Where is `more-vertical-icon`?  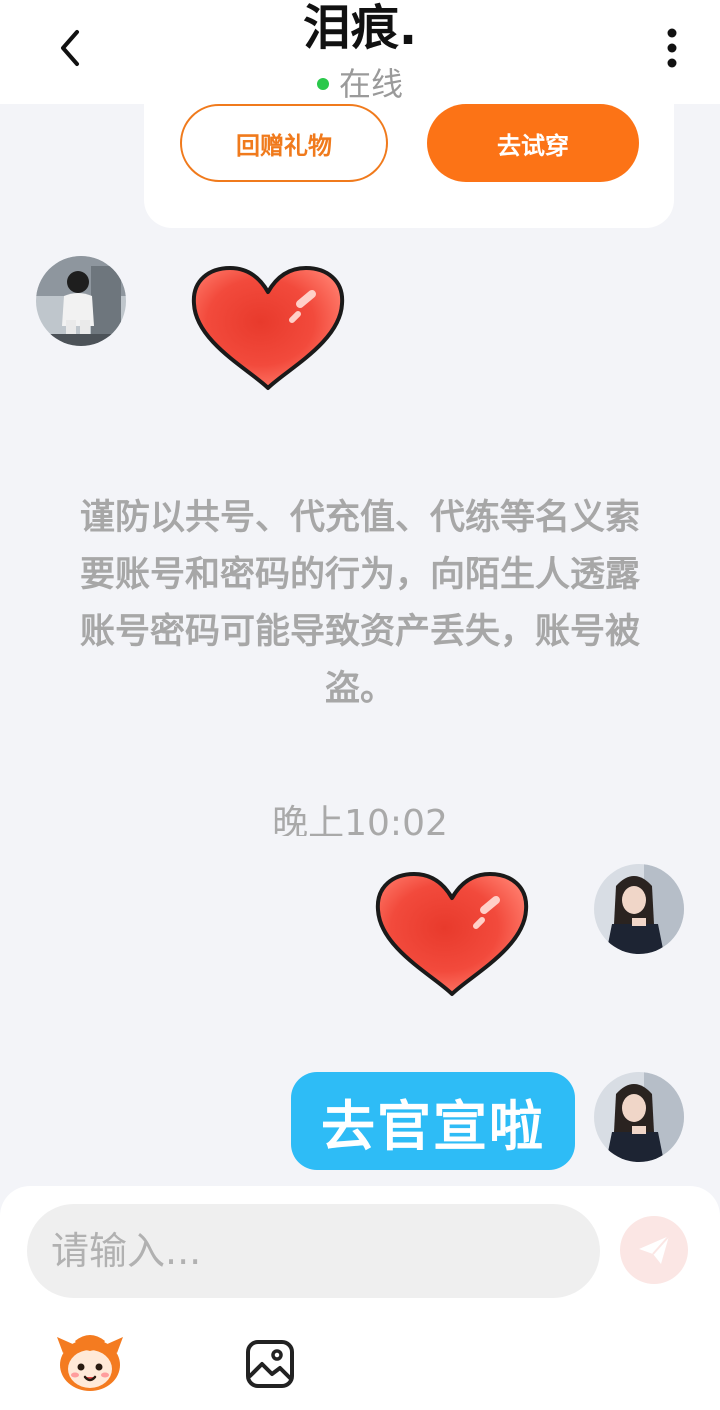
more-vertical-icon is located at coordinates (672, 48).